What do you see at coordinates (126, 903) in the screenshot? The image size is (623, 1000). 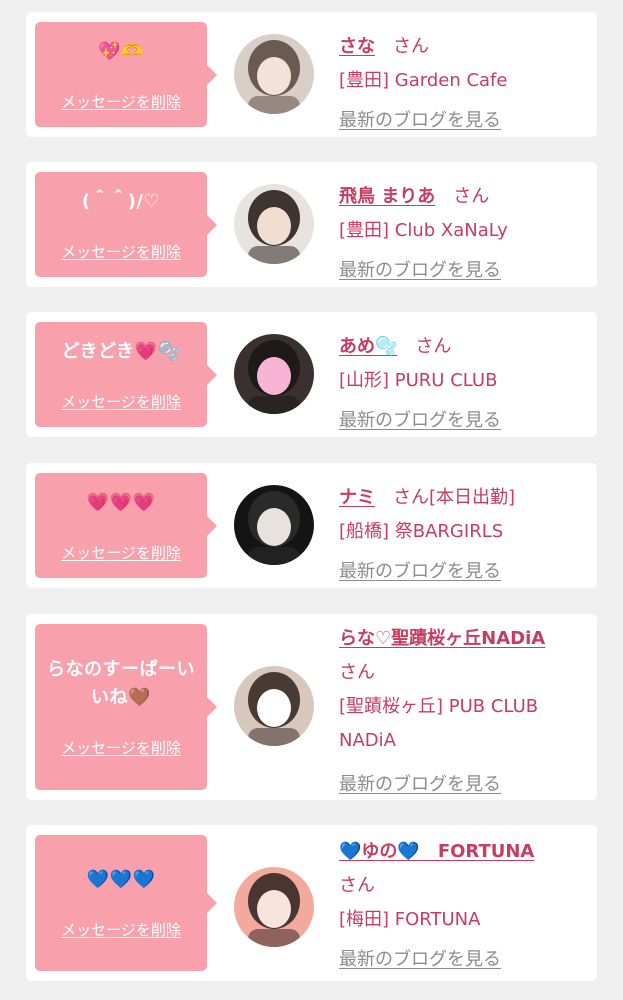 I see `message-bubble: 💙💙💙 メッセージを削除` at bounding box center [126, 903].